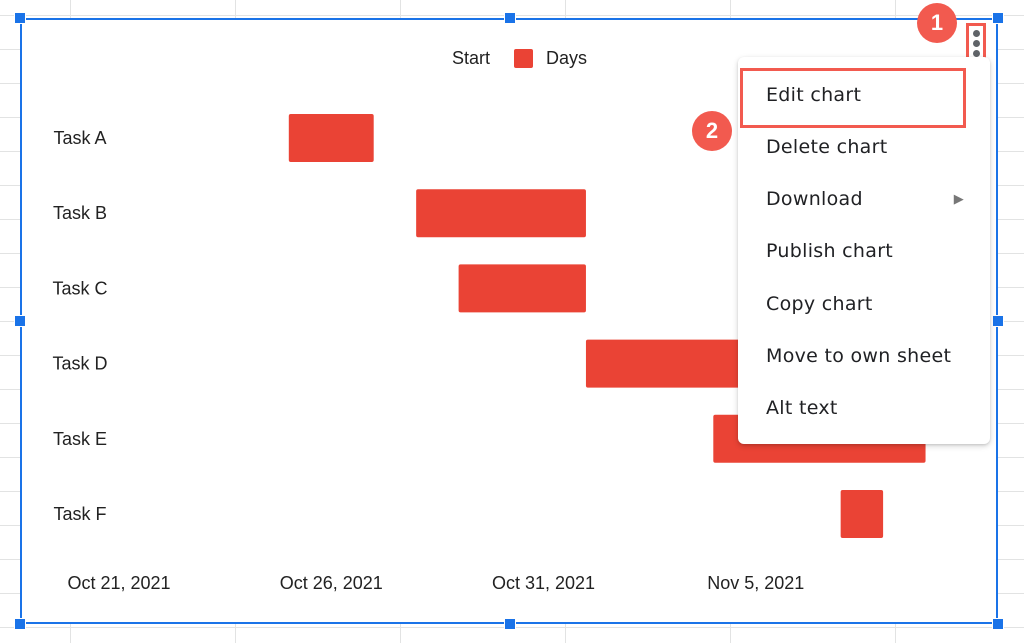 The height and width of the screenshot is (643, 1024). What do you see at coordinates (859, 356) in the screenshot?
I see `menu-item-label: Move to own sheet` at bounding box center [859, 356].